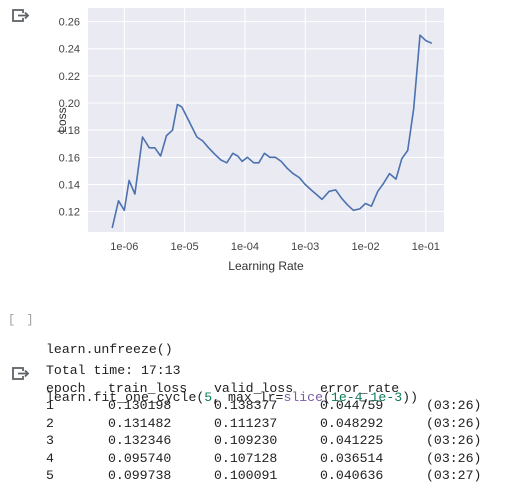 The width and height of the screenshot is (505, 500). Describe the element at coordinates (140, 458) in the screenshot. I see `cell-train-loss: 0.095740` at that location.